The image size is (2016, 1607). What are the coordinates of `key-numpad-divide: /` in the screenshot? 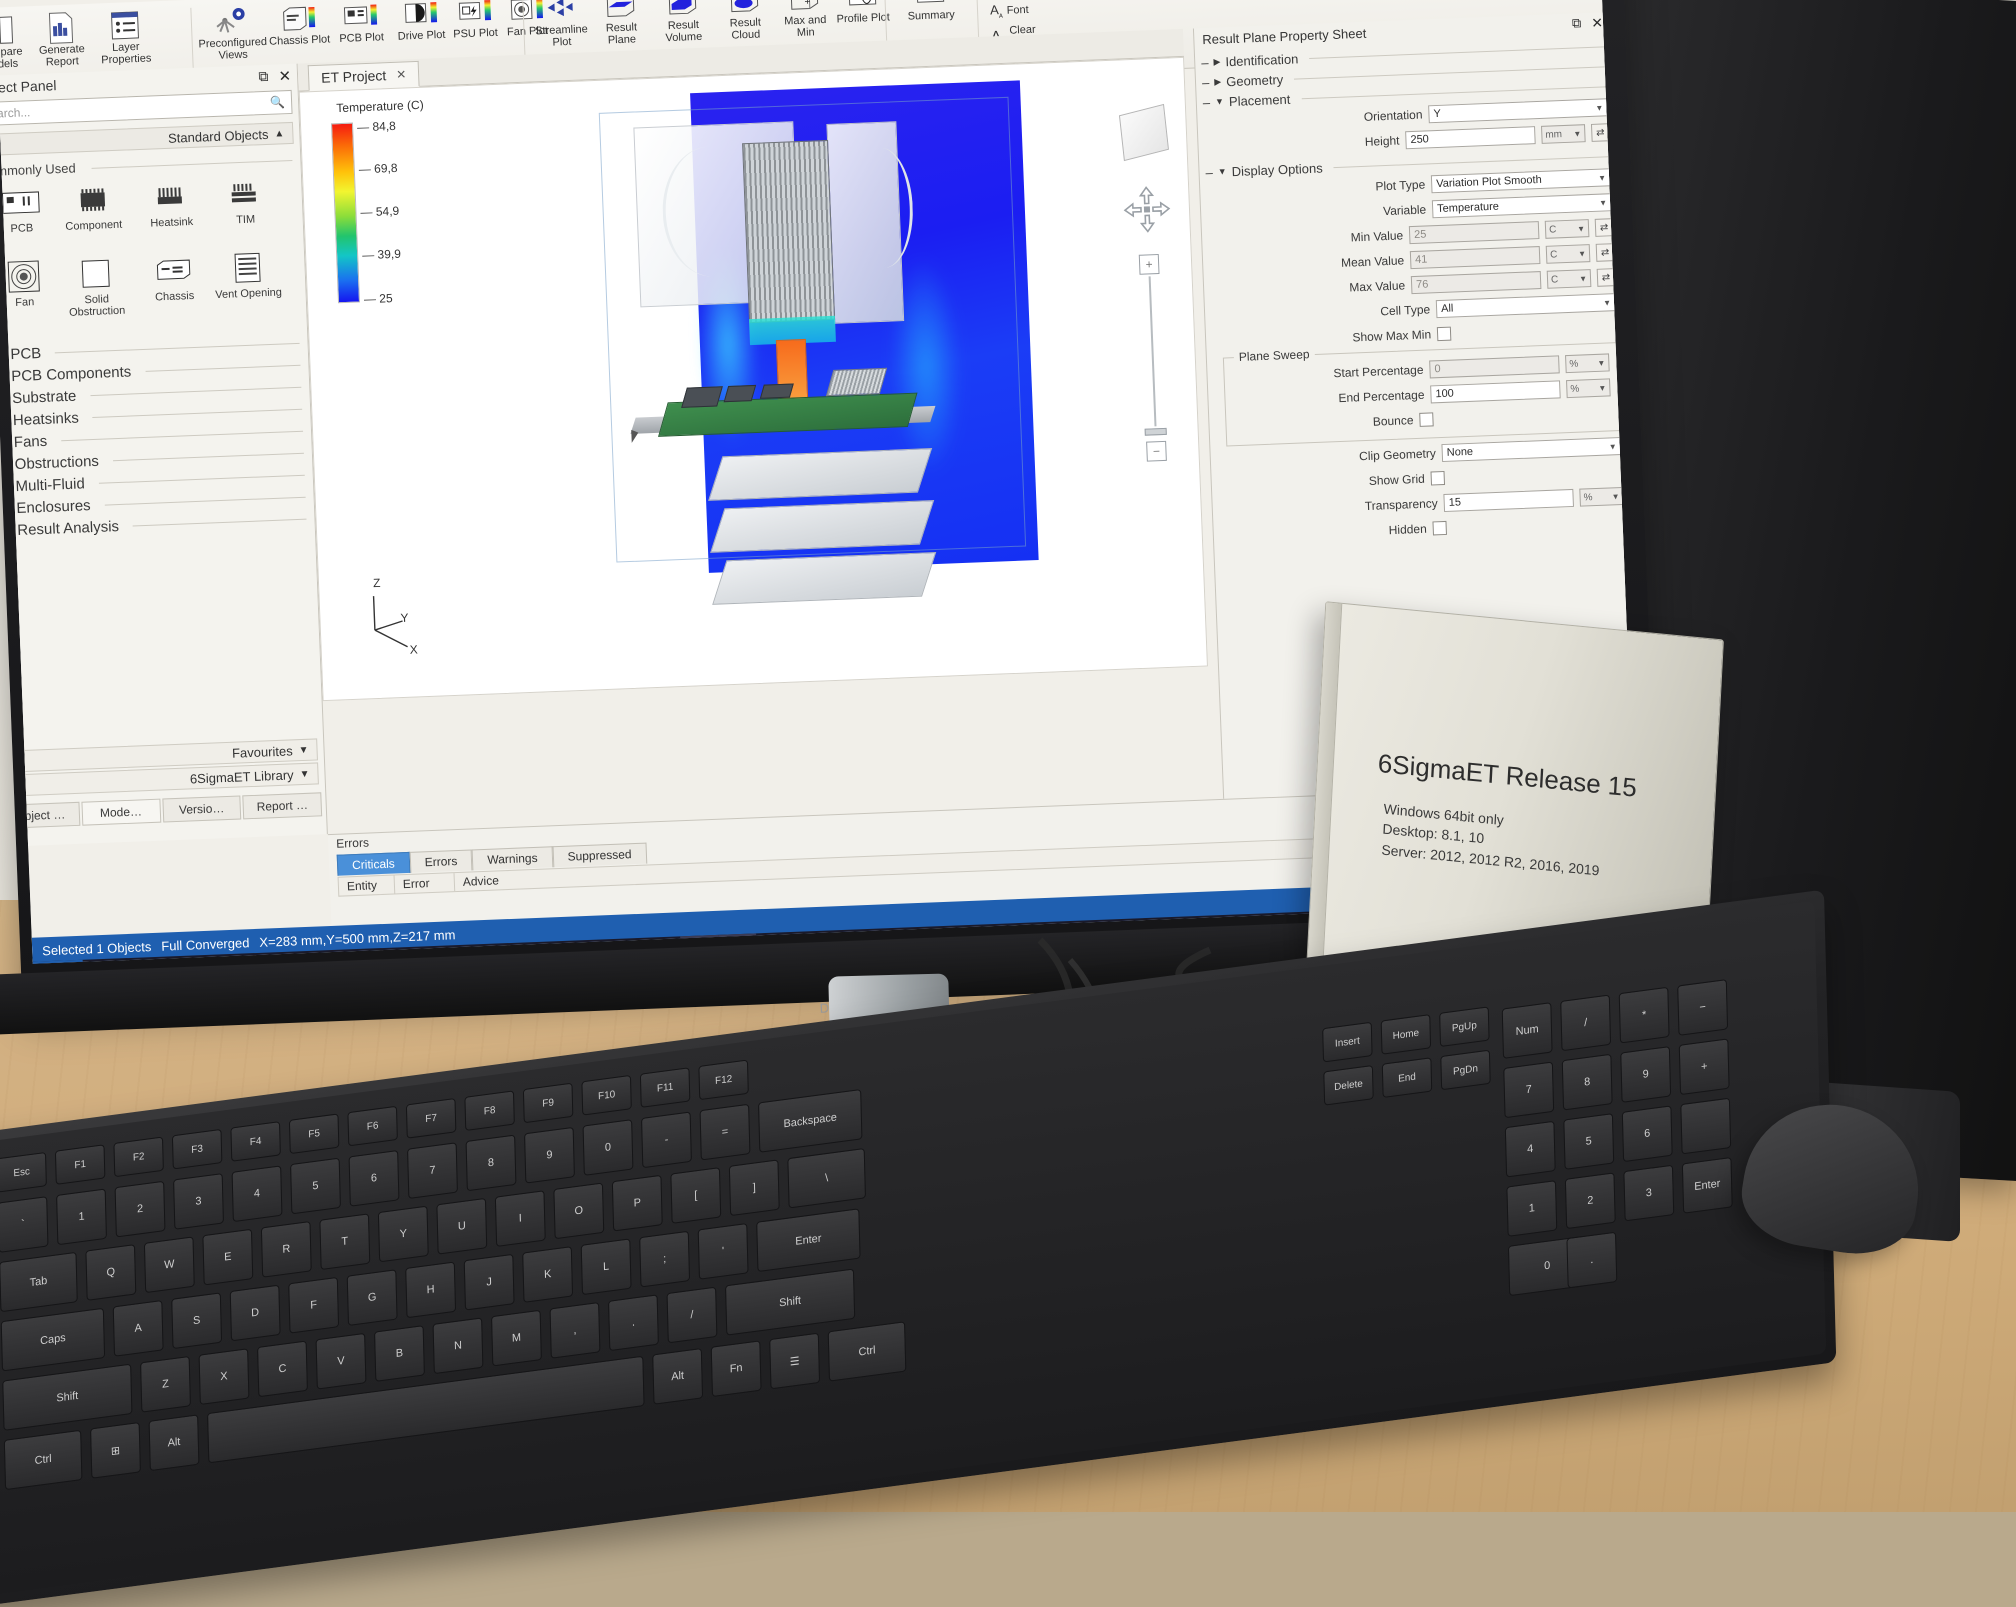 It's located at (1586, 1023).